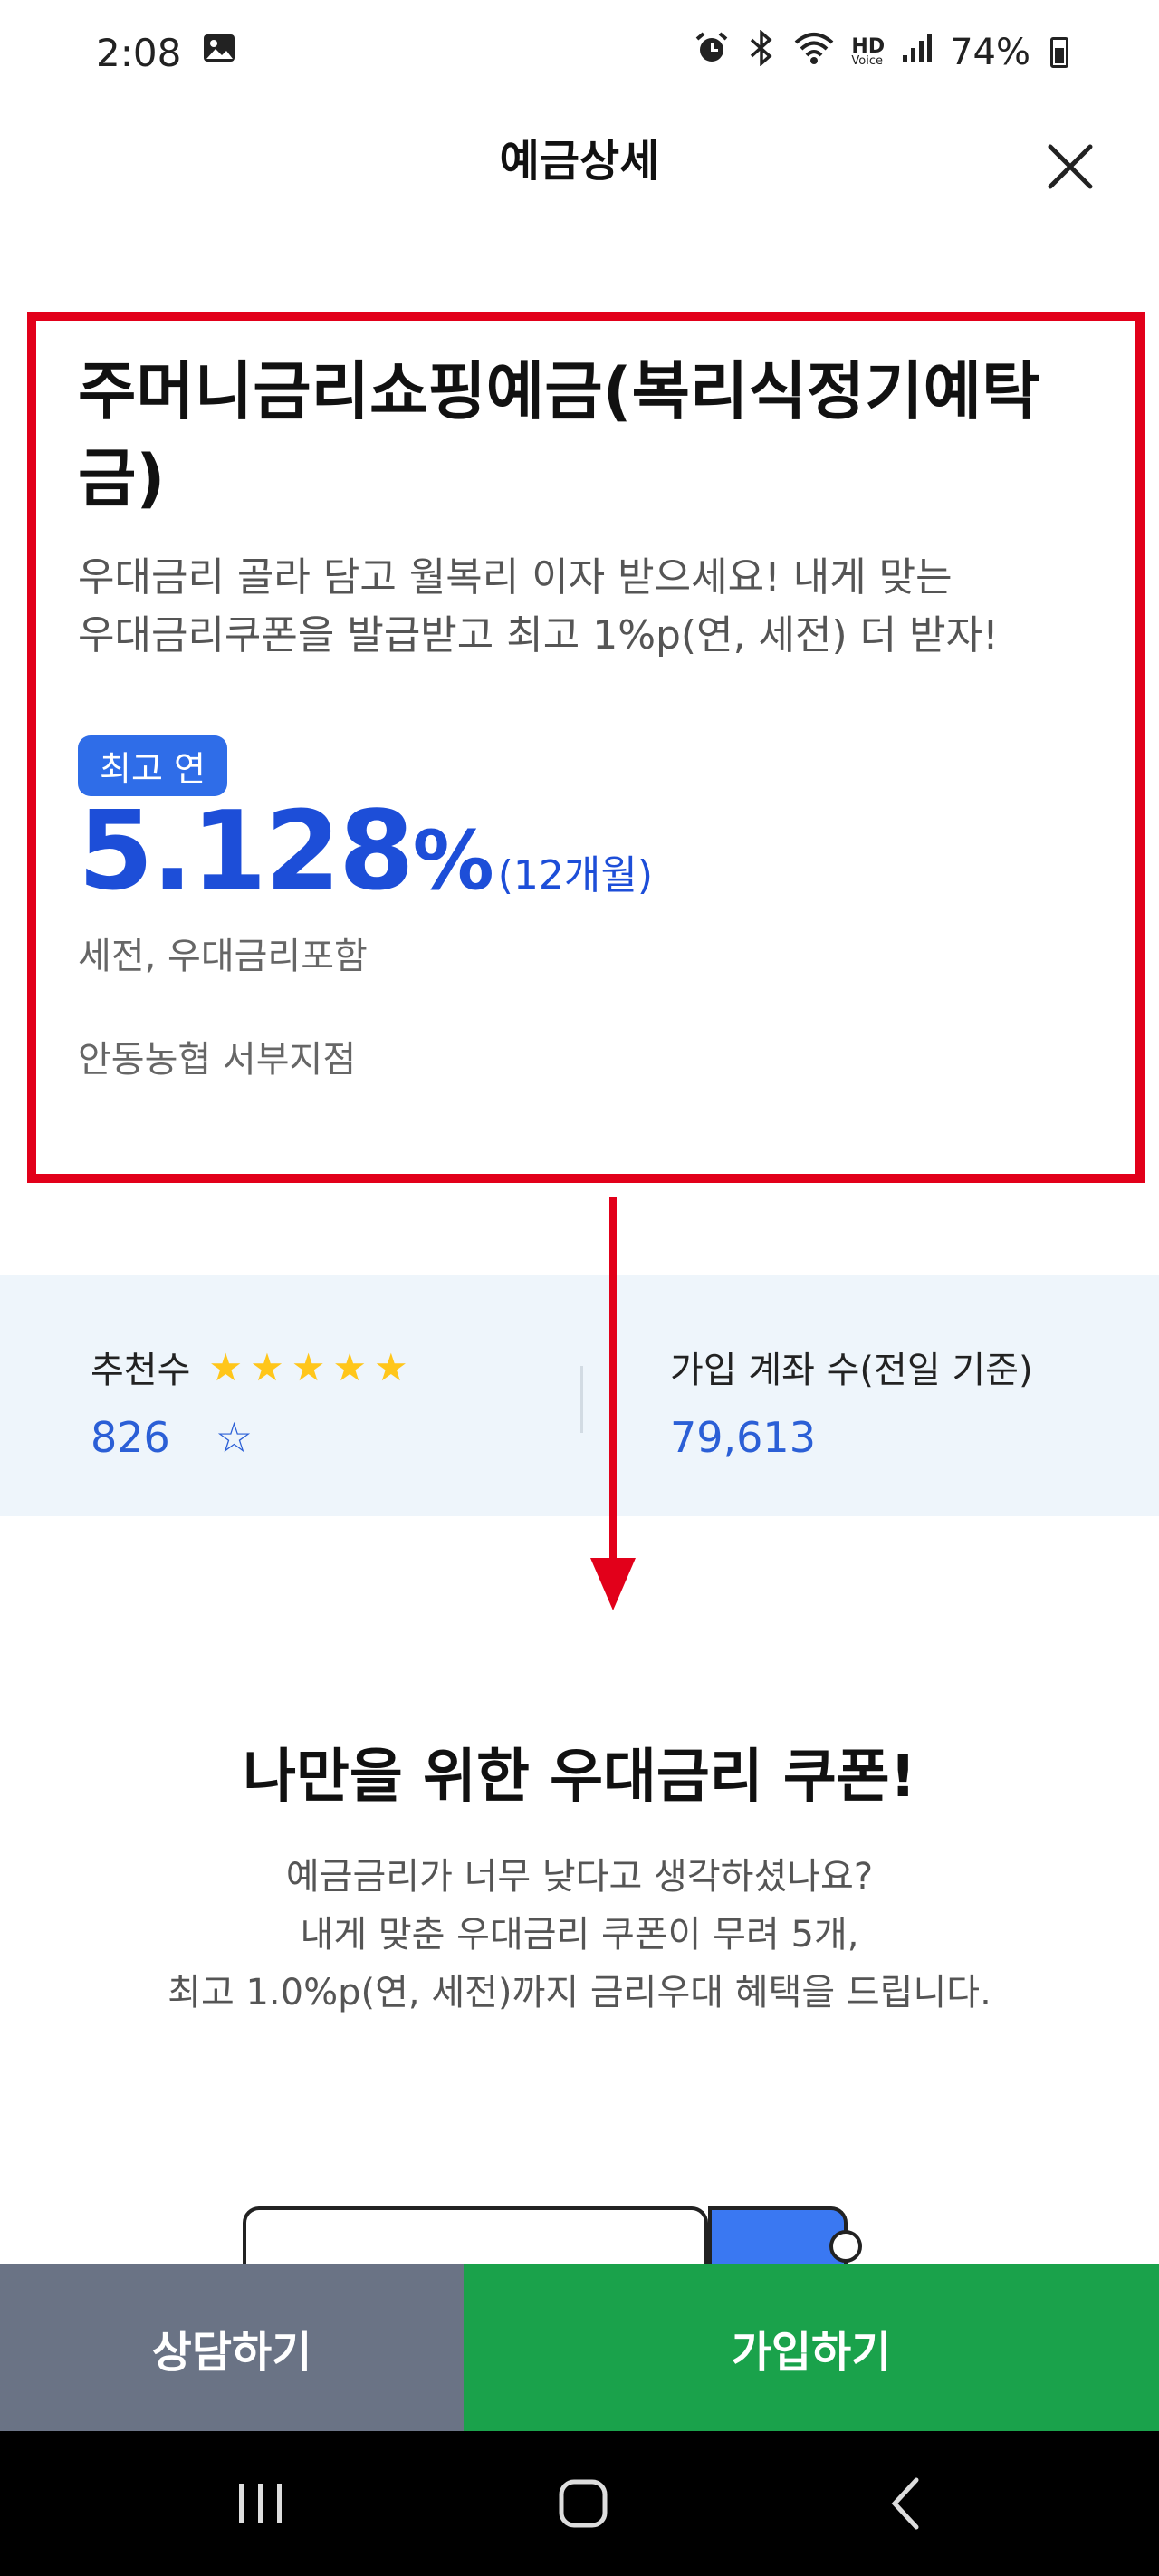 The width and height of the screenshot is (1159, 2576). Describe the element at coordinates (232, 2347) in the screenshot. I see `consult-button: 상담하기` at that location.